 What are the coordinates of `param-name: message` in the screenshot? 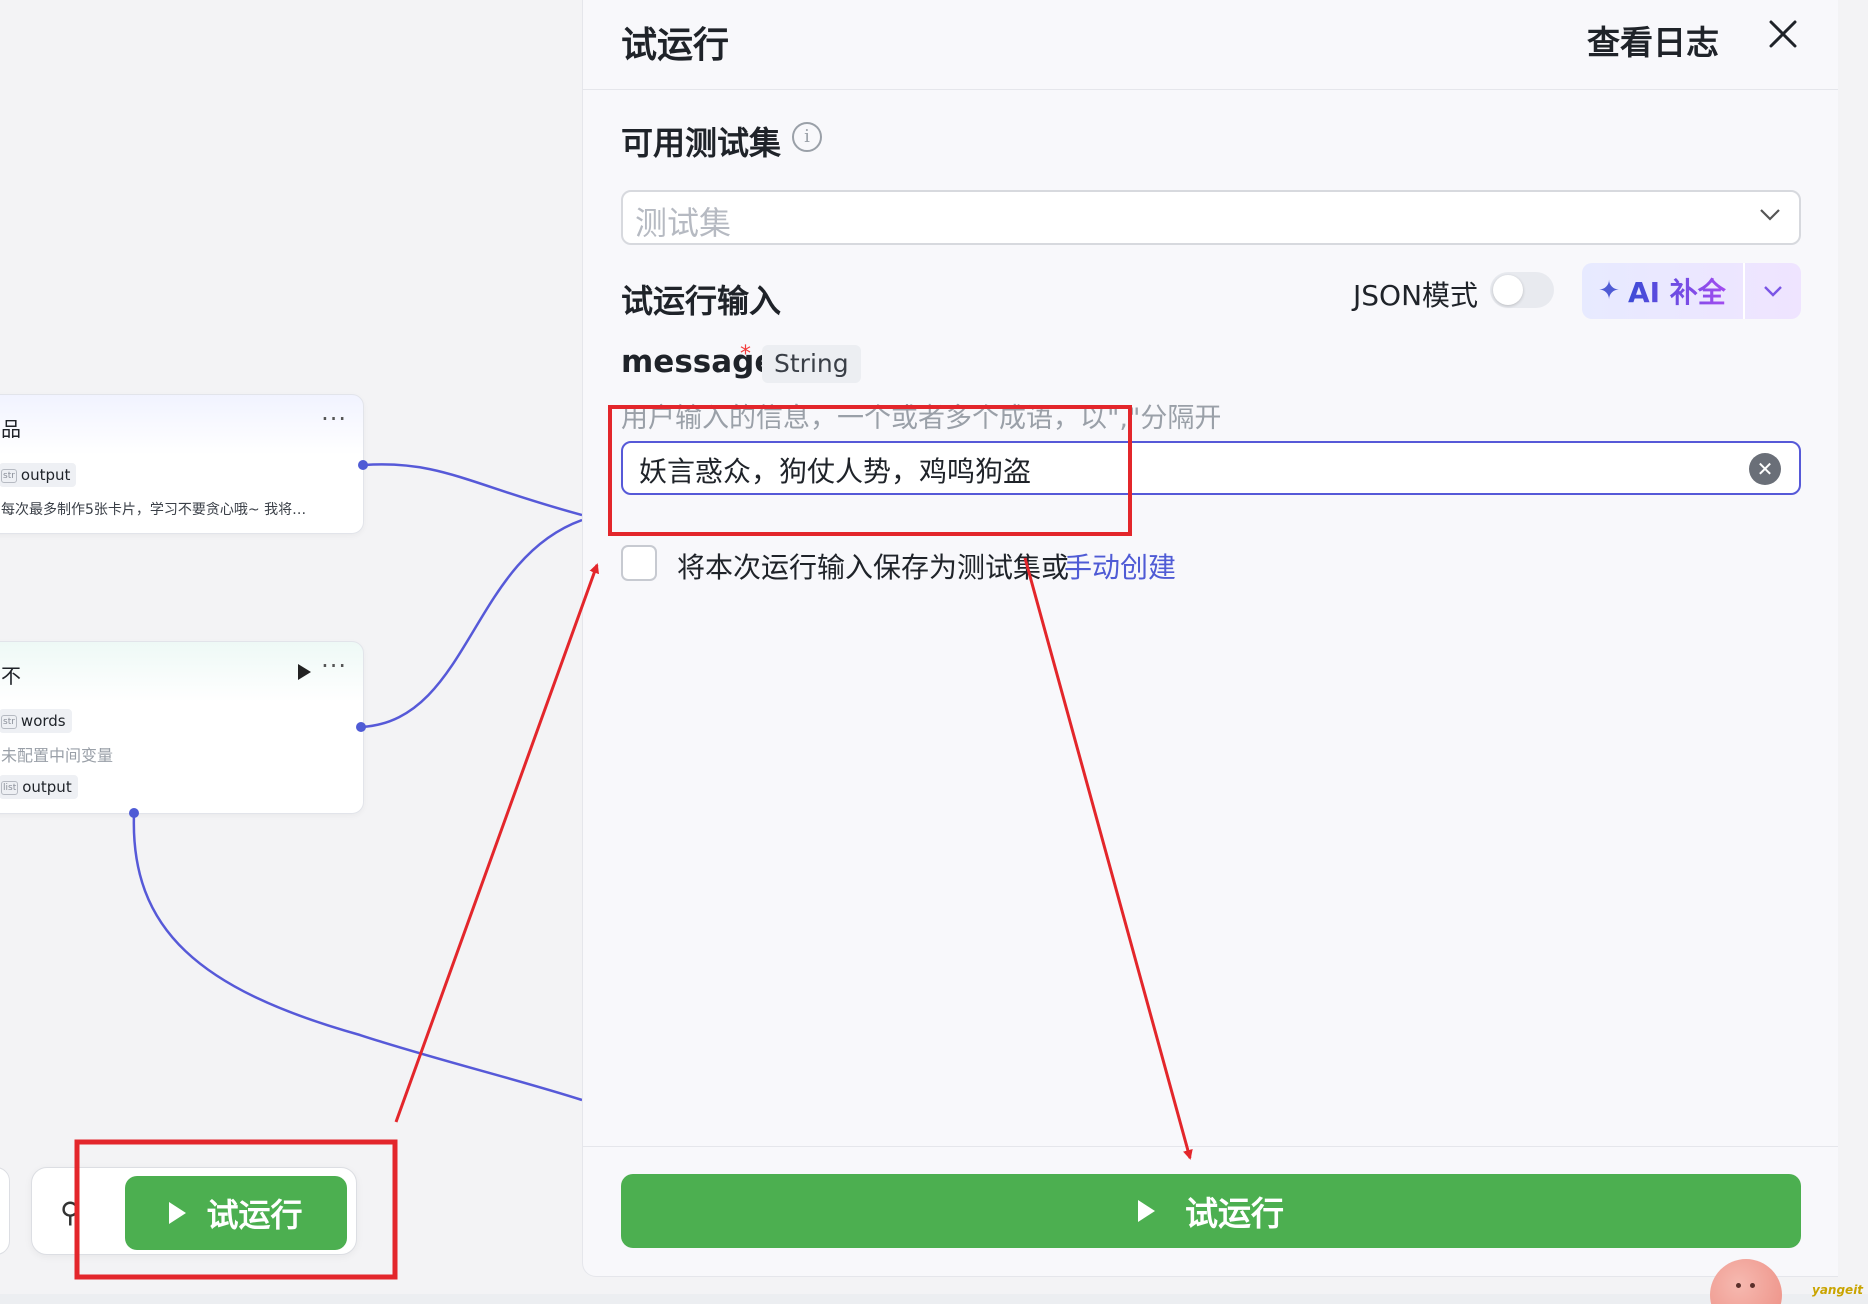 It's located at (698, 362).